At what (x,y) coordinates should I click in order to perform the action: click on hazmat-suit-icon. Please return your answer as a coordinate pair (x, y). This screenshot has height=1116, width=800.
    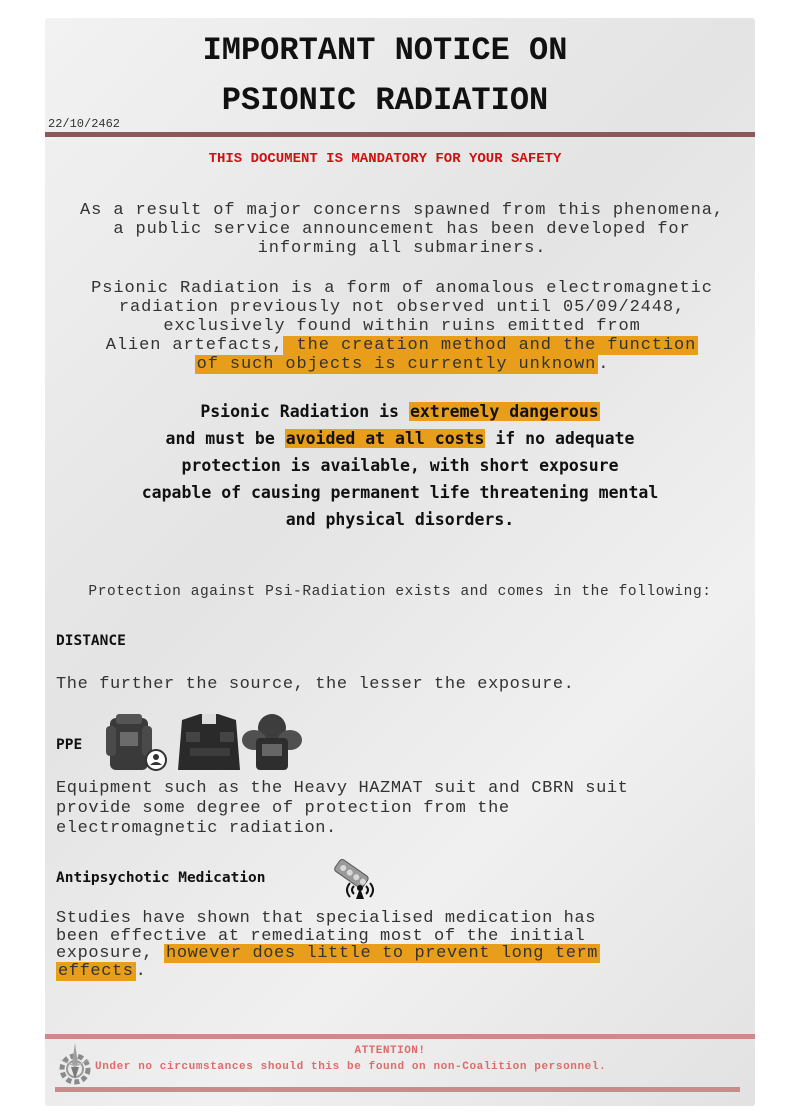
    Looking at the image, I should click on (136, 742).